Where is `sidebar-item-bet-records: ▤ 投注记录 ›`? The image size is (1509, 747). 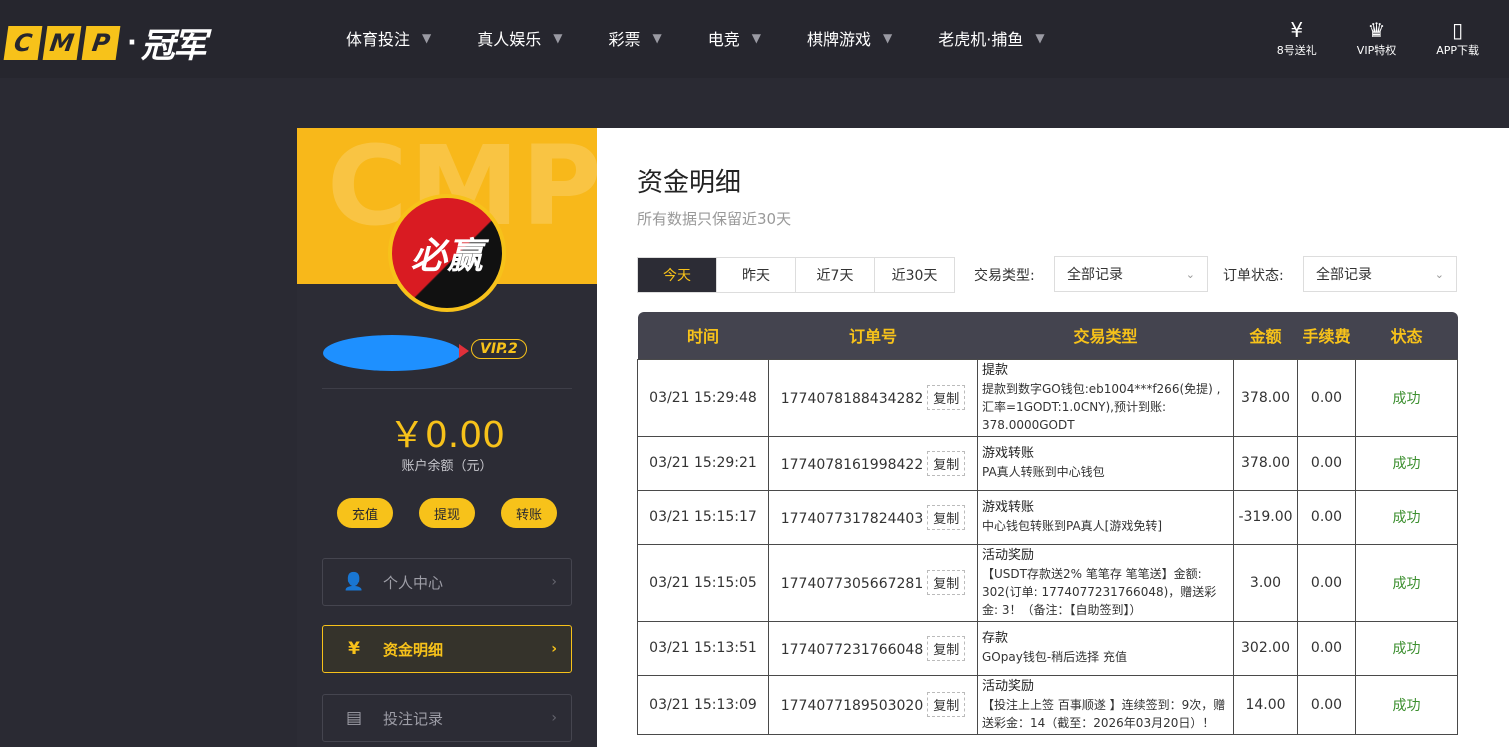 sidebar-item-bet-records: ▤ 投注记录 › is located at coordinates (447, 718).